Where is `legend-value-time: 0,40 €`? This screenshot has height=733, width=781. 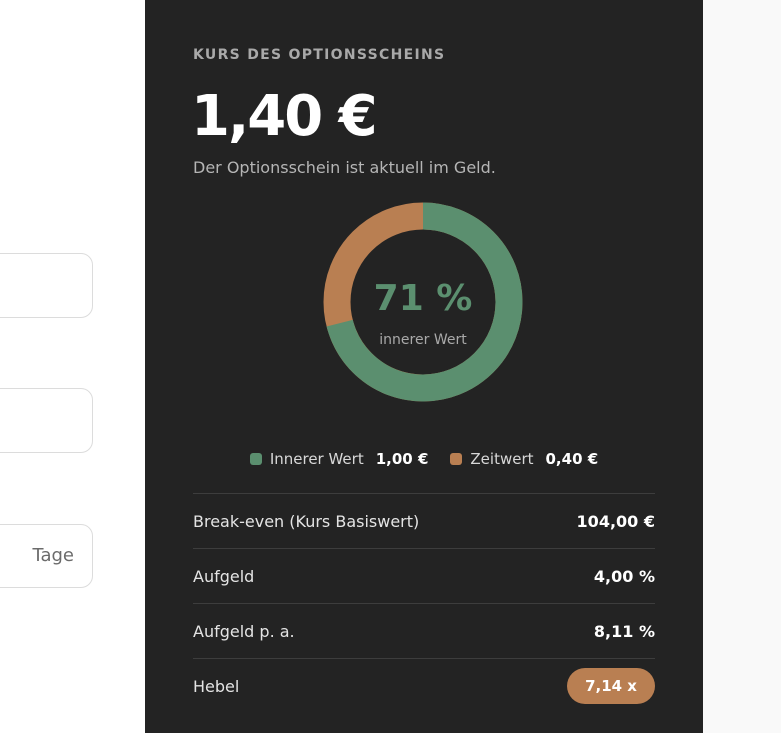
legend-value-time: 0,40 € is located at coordinates (572, 459).